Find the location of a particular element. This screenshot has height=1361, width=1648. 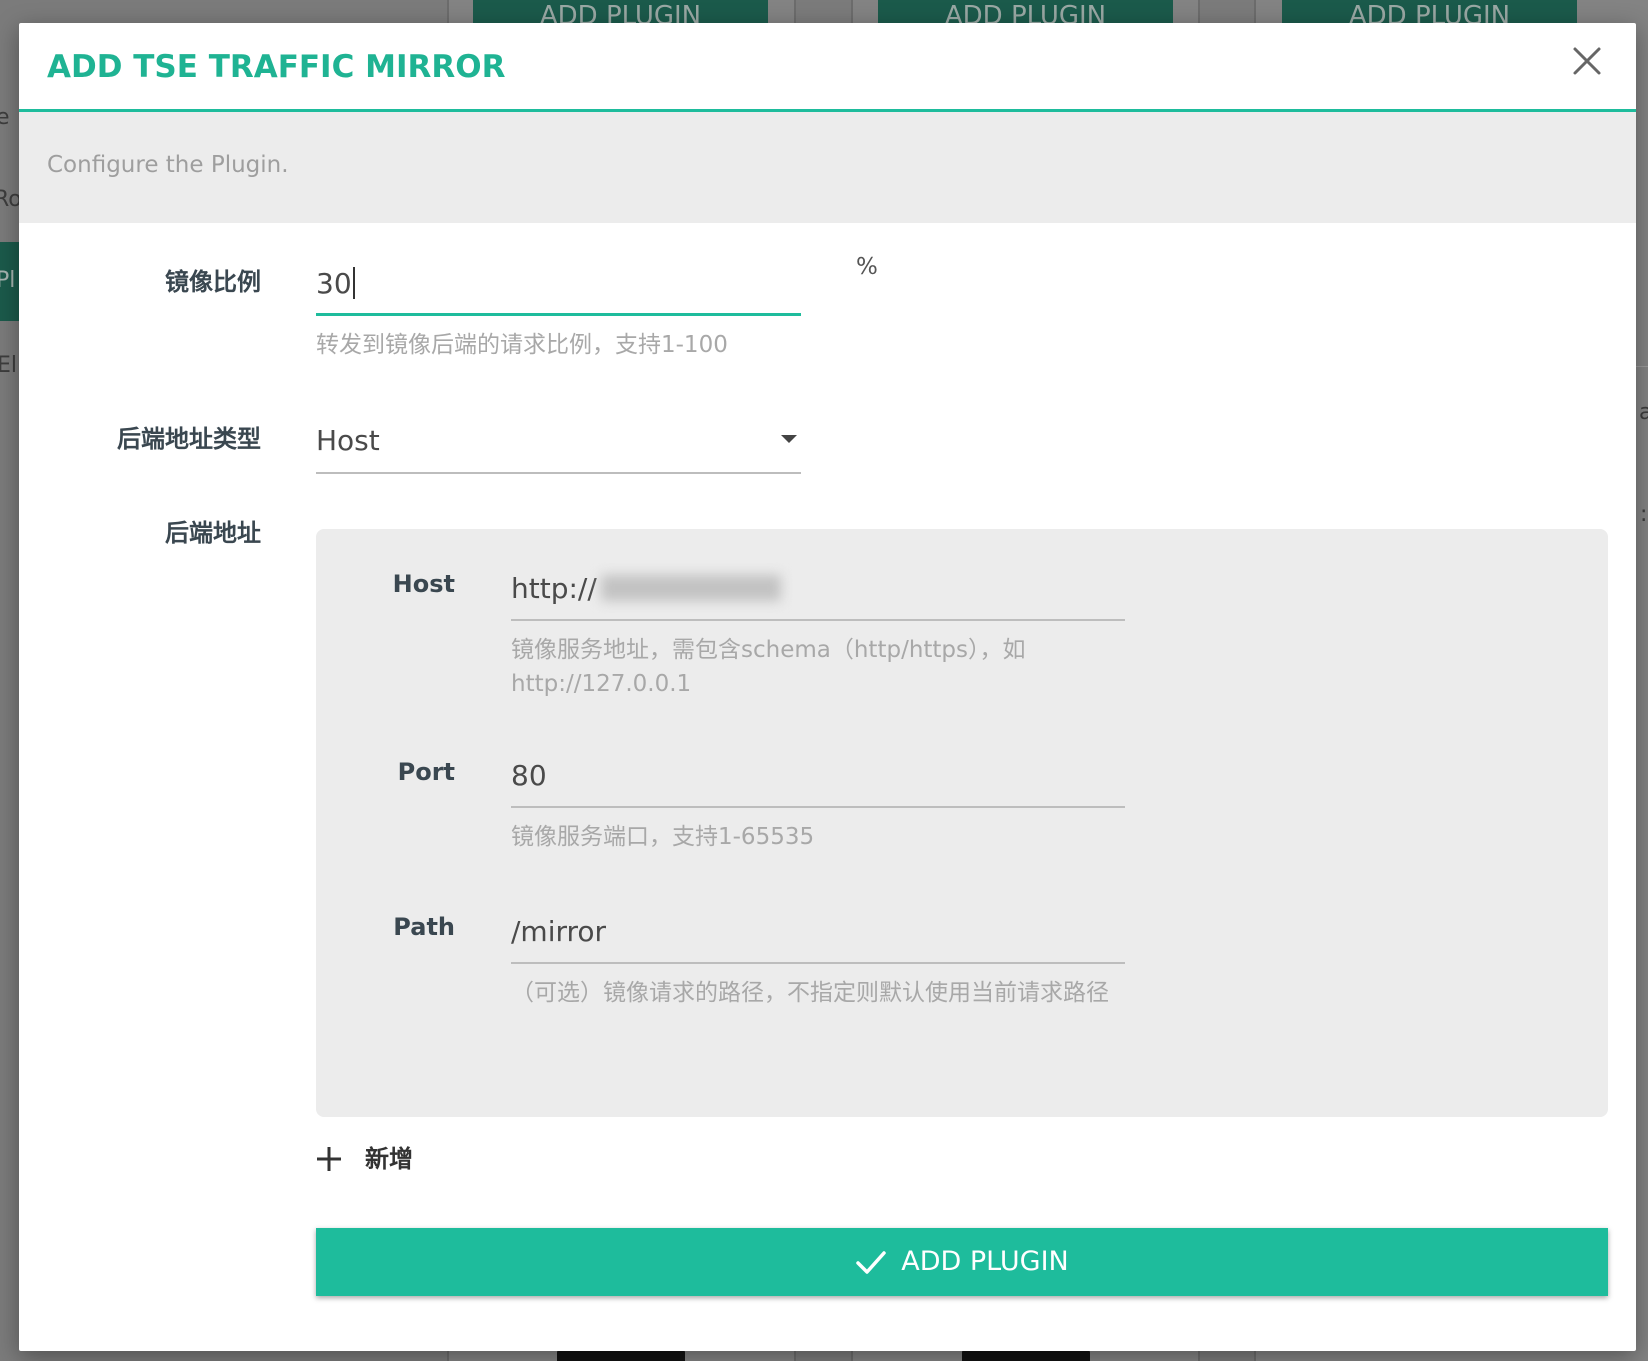

path-hint: （可选）镜像请求的路径，不指定则默认使用当前请求路径 is located at coordinates (810, 993).